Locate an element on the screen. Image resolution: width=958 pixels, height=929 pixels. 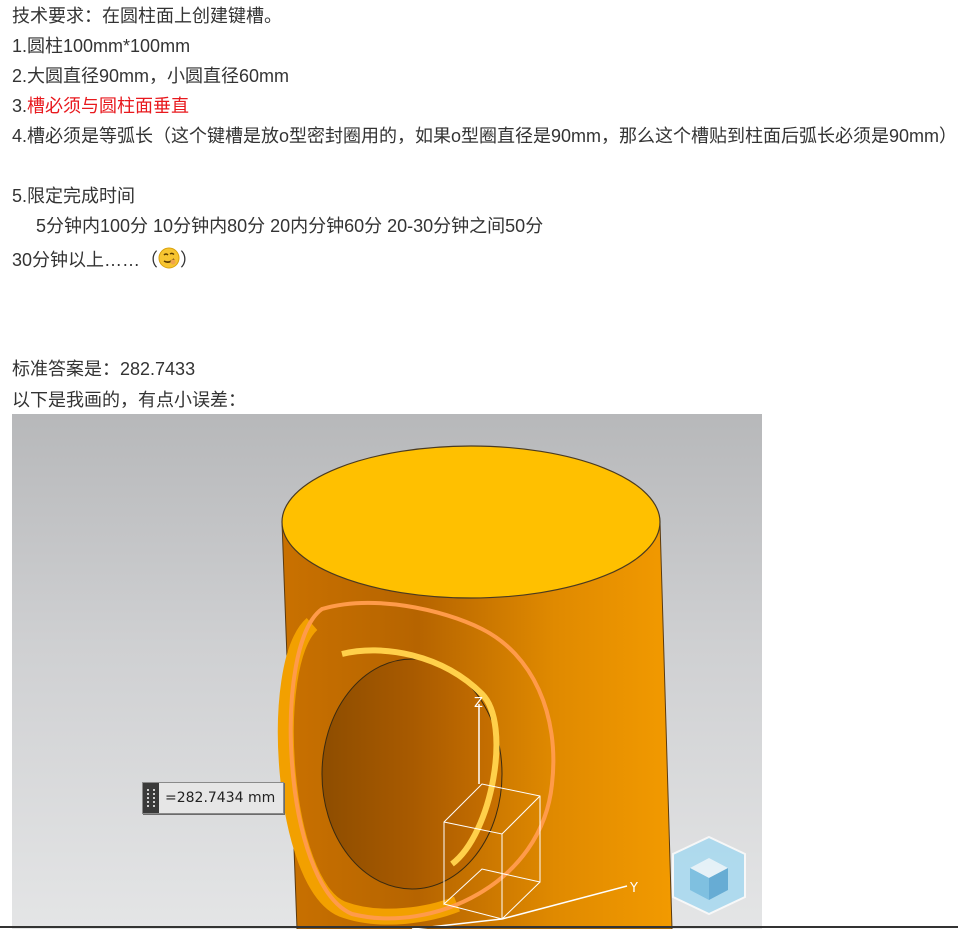
requirement-2: 2.大圆直径90mm，小圆直径60mm is located at coordinates (151, 76).